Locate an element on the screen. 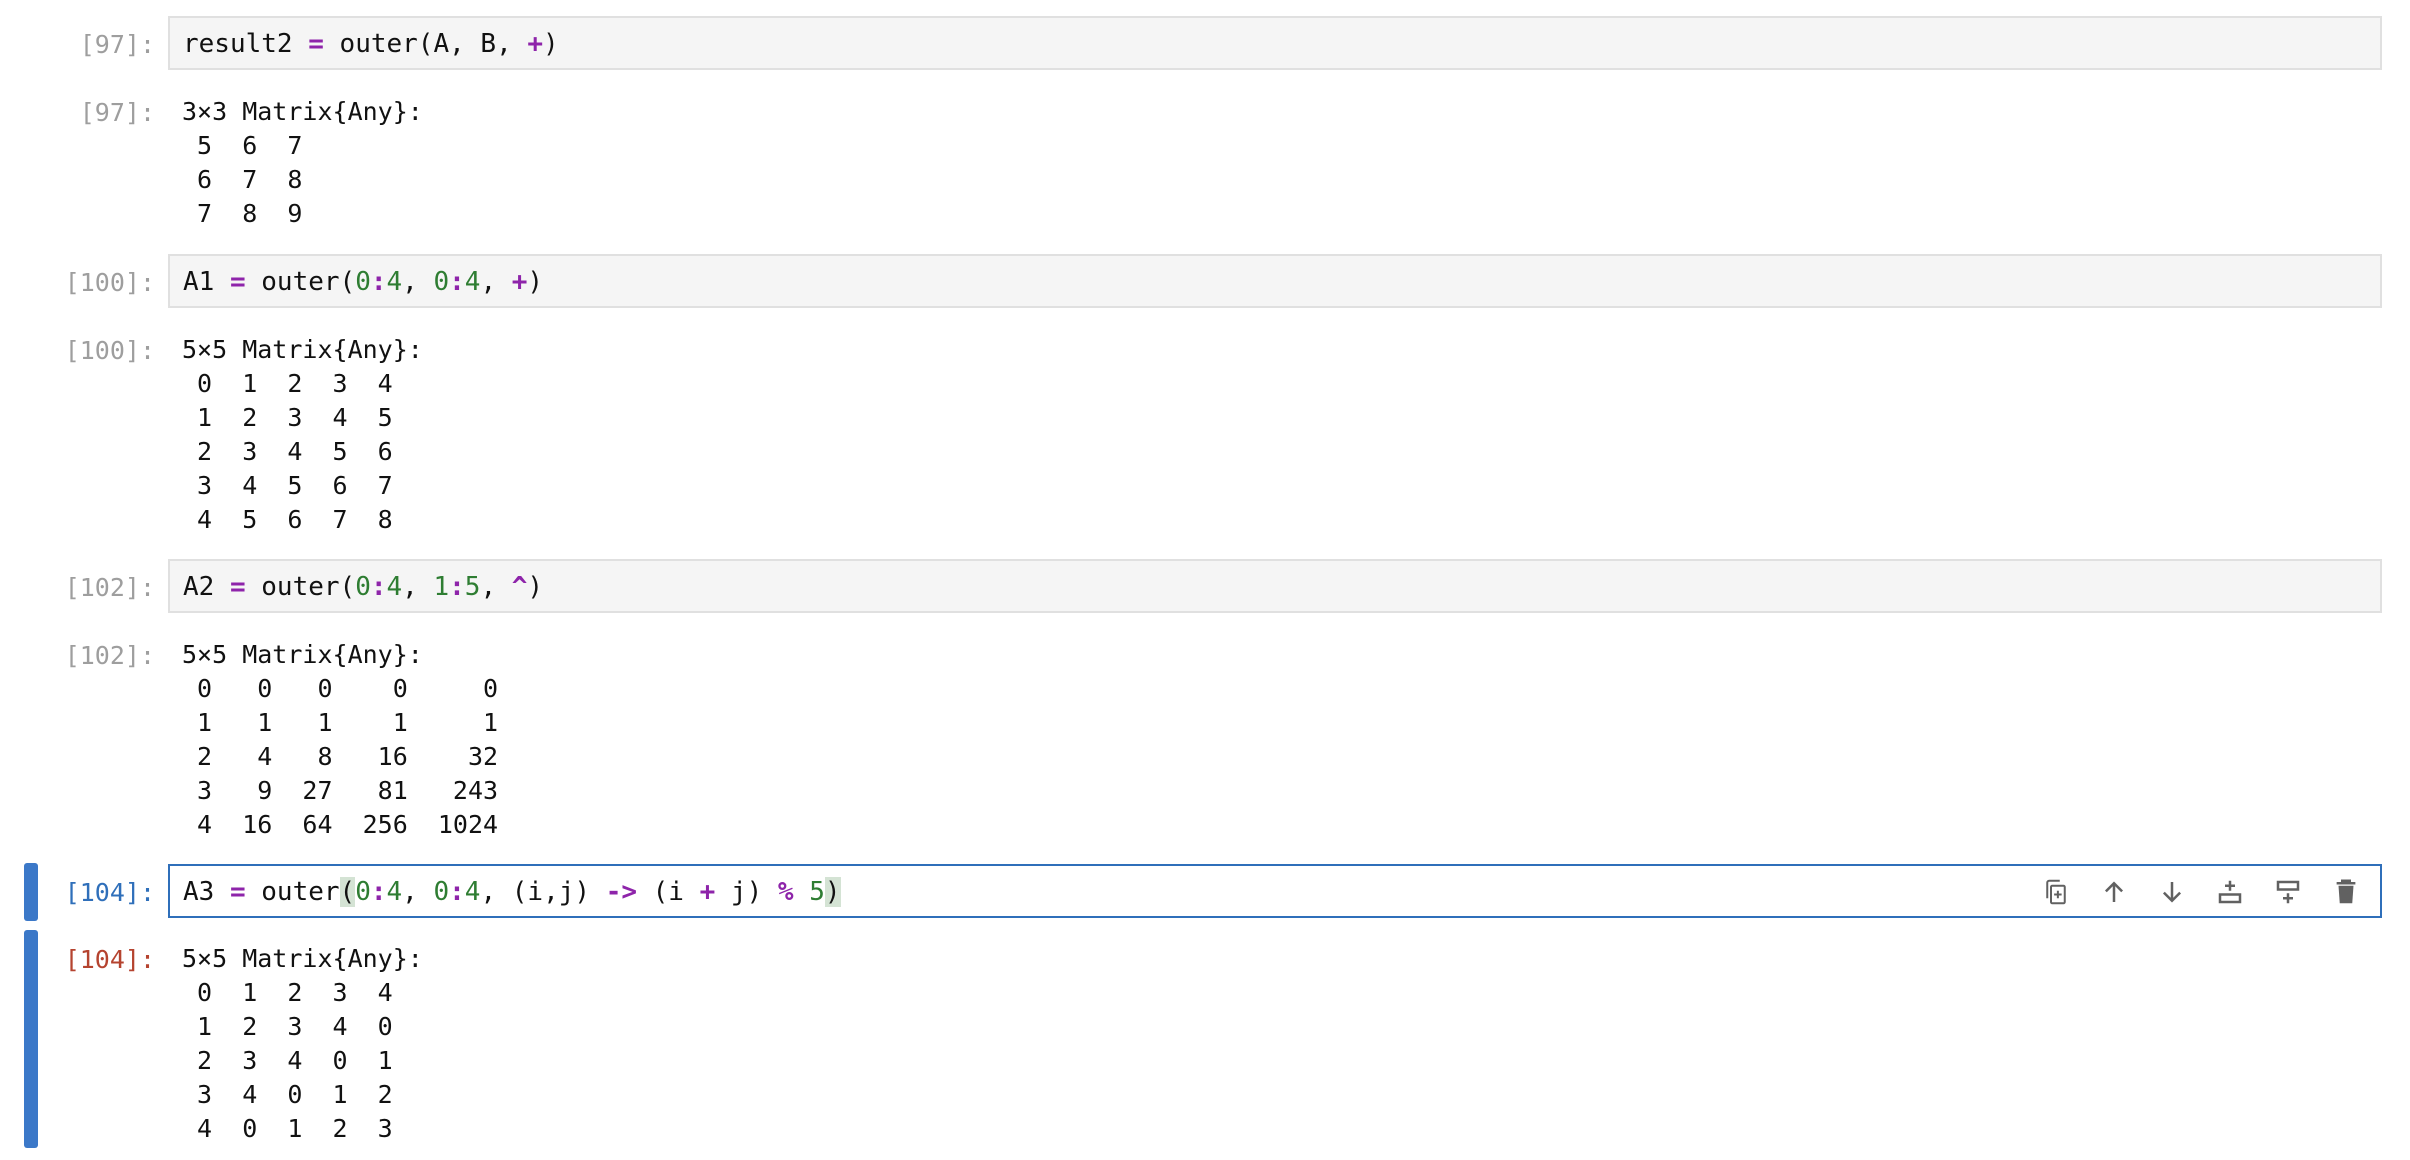  matrix-row: 1 2 3 4 0 is located at coordinates (287, 1026).